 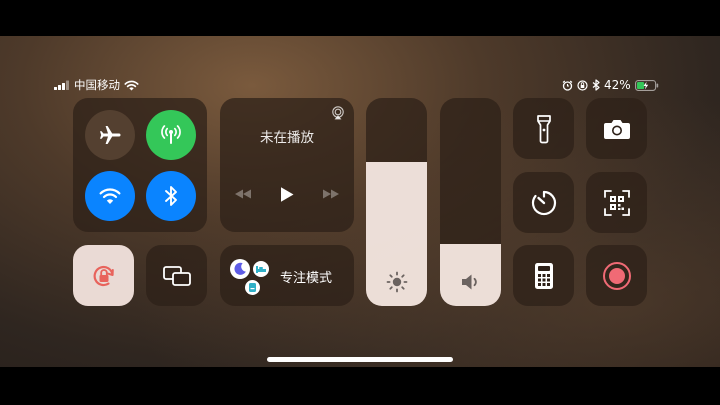 I want to click on sun-icon, so click(x=397, y=282).